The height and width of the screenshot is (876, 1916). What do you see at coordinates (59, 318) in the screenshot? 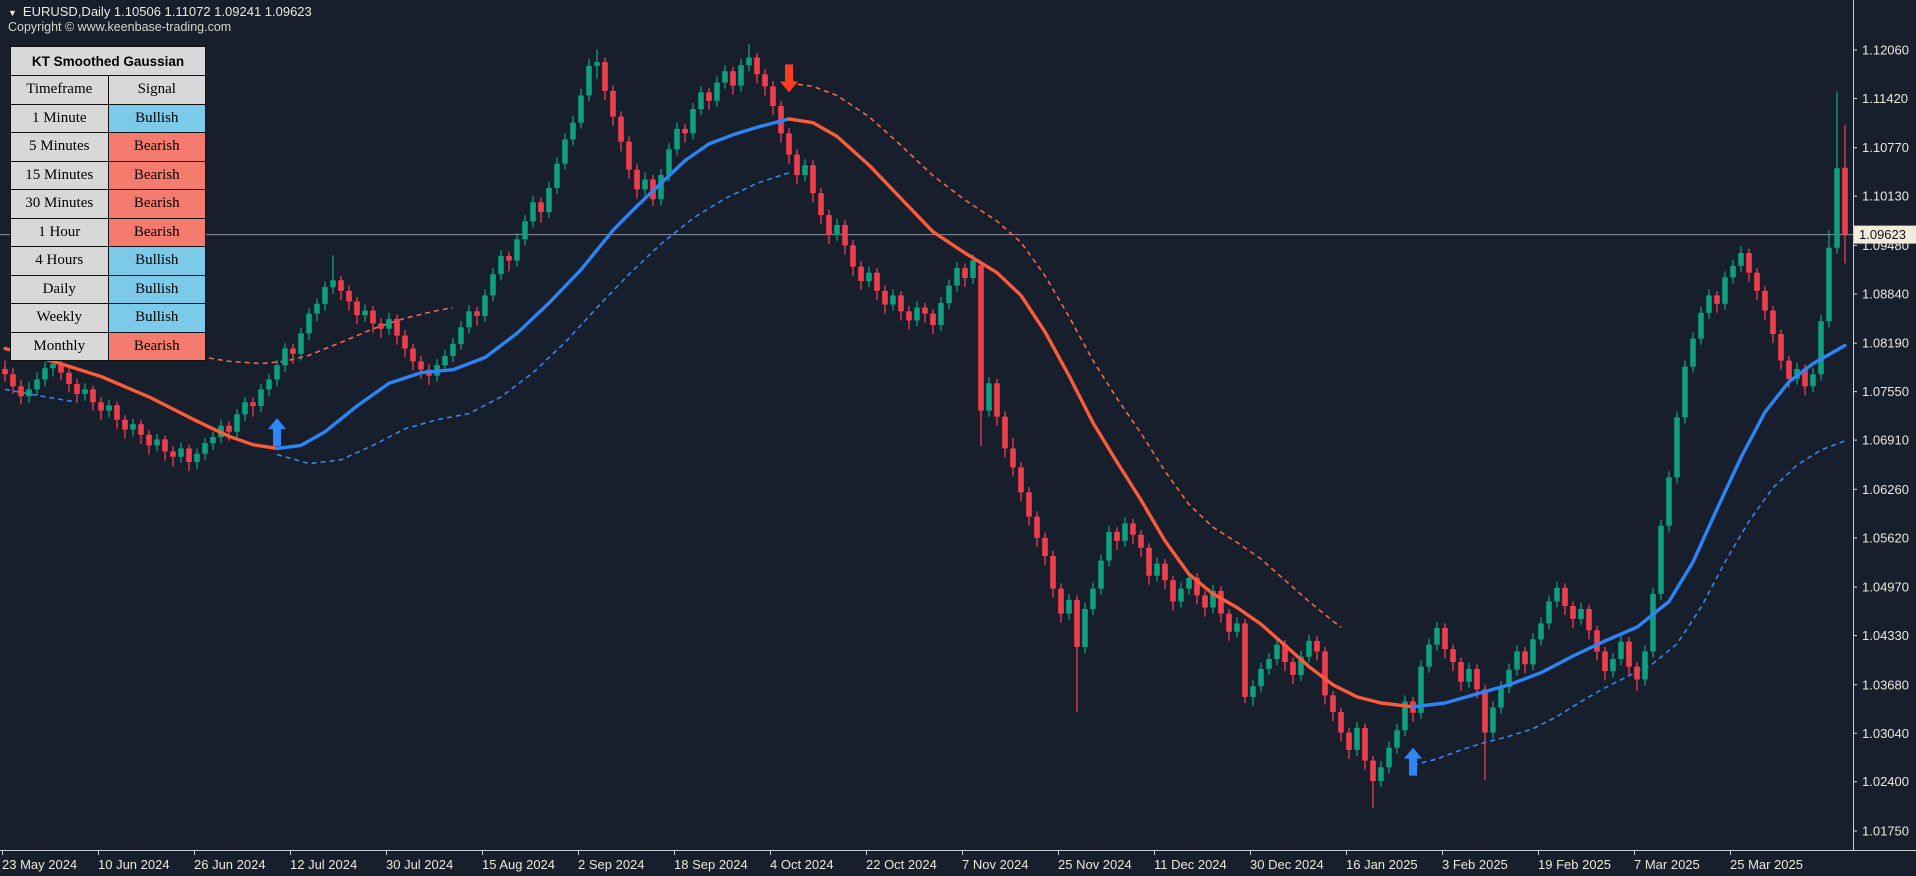
I see `timeframe-cell: Weekly` at bounding box center [59, 318].